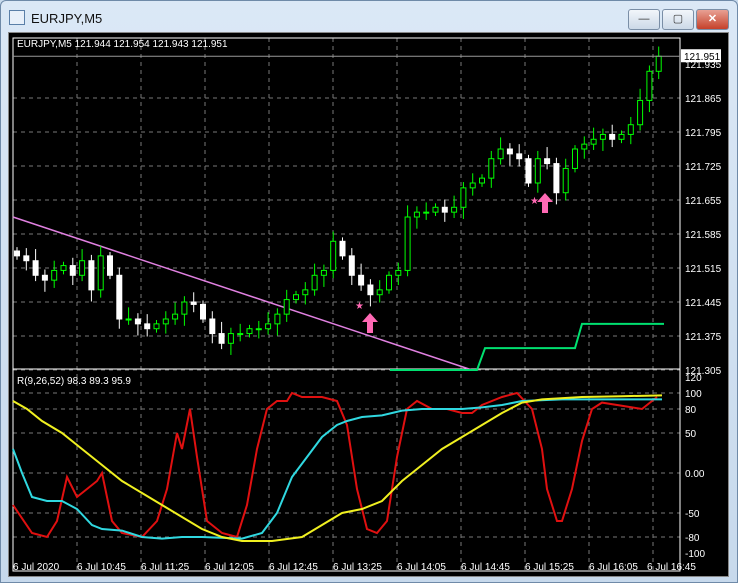 This screenshot has height=583, width=738. I want to click on star-marker: ★, so click(359, 306).